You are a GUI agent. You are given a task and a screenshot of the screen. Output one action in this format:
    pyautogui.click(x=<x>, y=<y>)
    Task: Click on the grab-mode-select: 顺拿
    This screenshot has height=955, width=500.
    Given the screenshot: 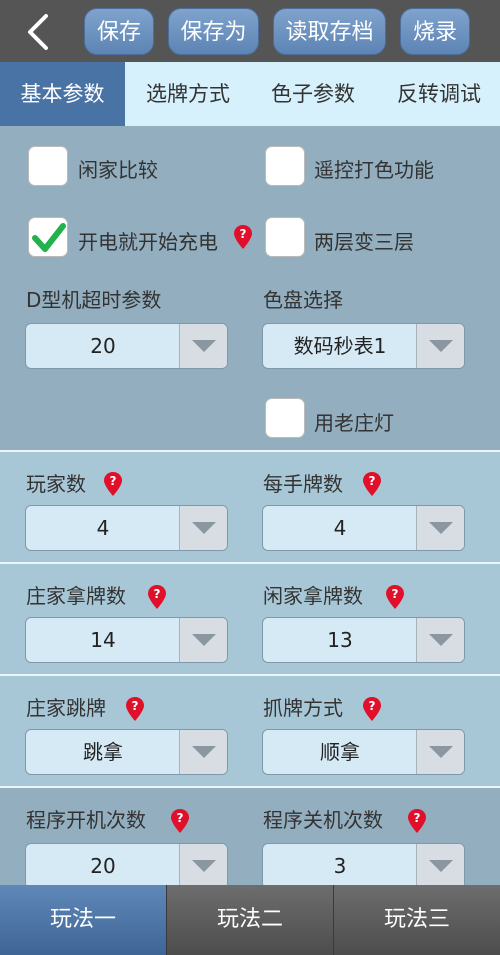 What is the action you would take?
    pyautogui.click(x=363, y=752)
    